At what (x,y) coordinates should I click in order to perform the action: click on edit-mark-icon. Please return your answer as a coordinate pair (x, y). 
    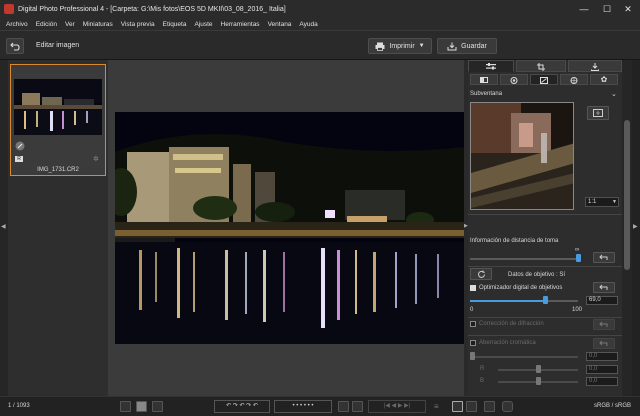
    Looking at the image, I should click on (20, 146).